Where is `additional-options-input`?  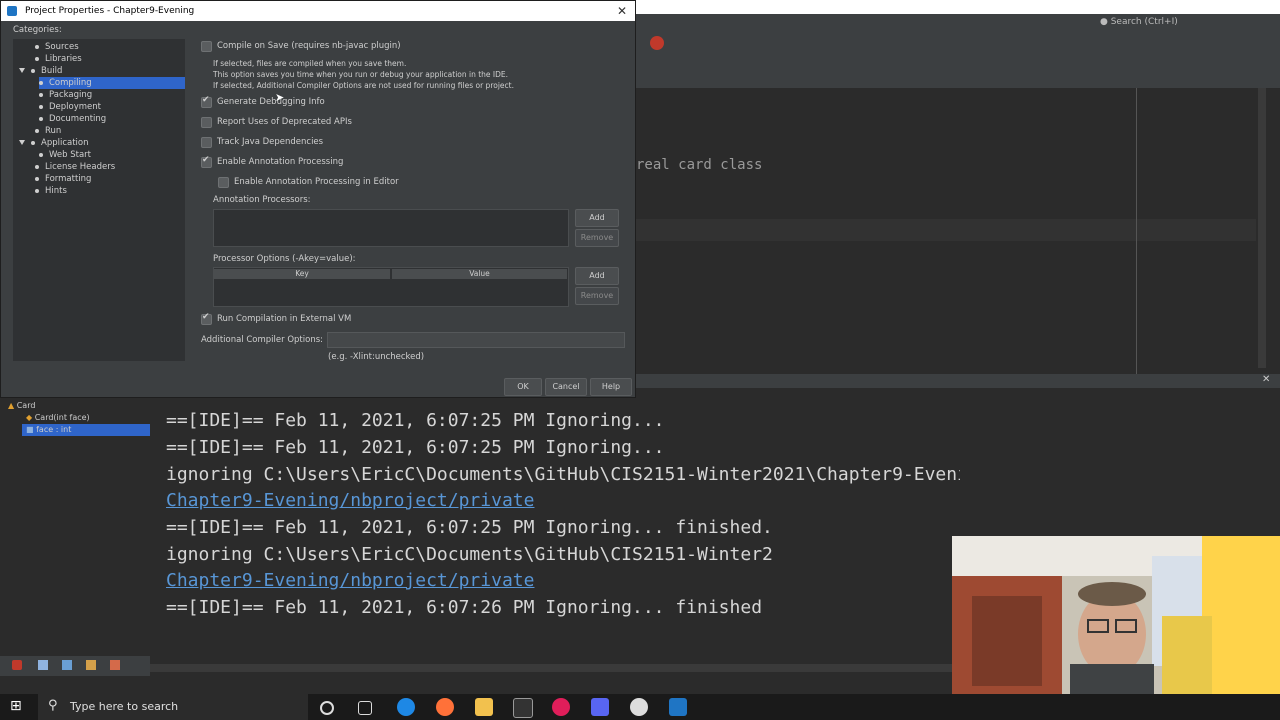
additional-options-input is located at coordinates (476, 340).